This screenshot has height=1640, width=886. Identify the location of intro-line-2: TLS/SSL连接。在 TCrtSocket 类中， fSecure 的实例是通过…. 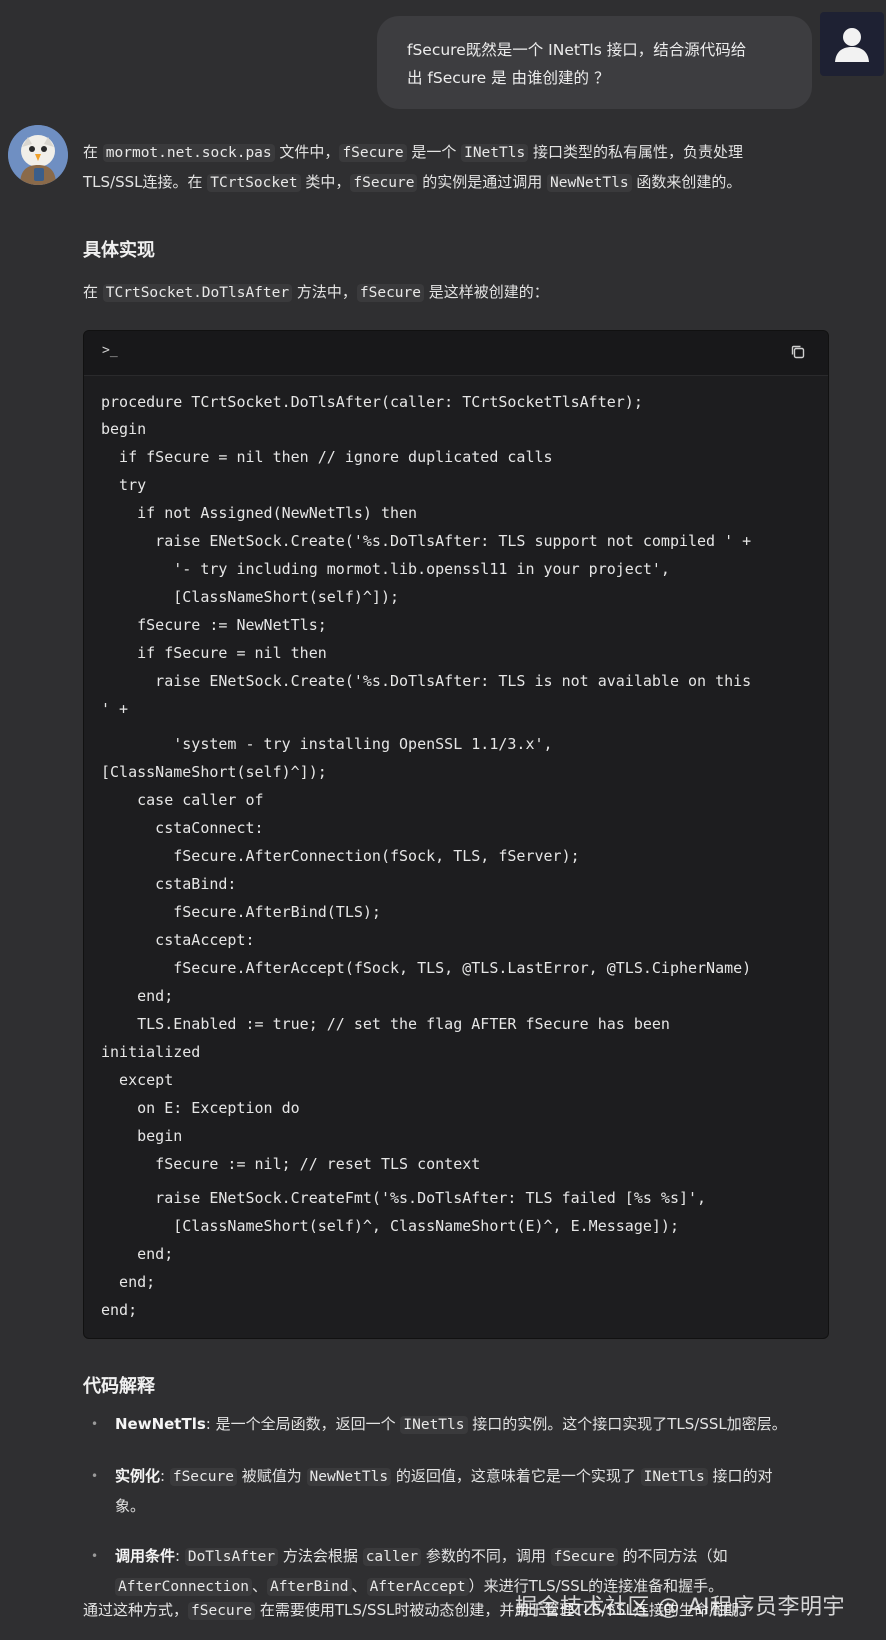
(412, 182).